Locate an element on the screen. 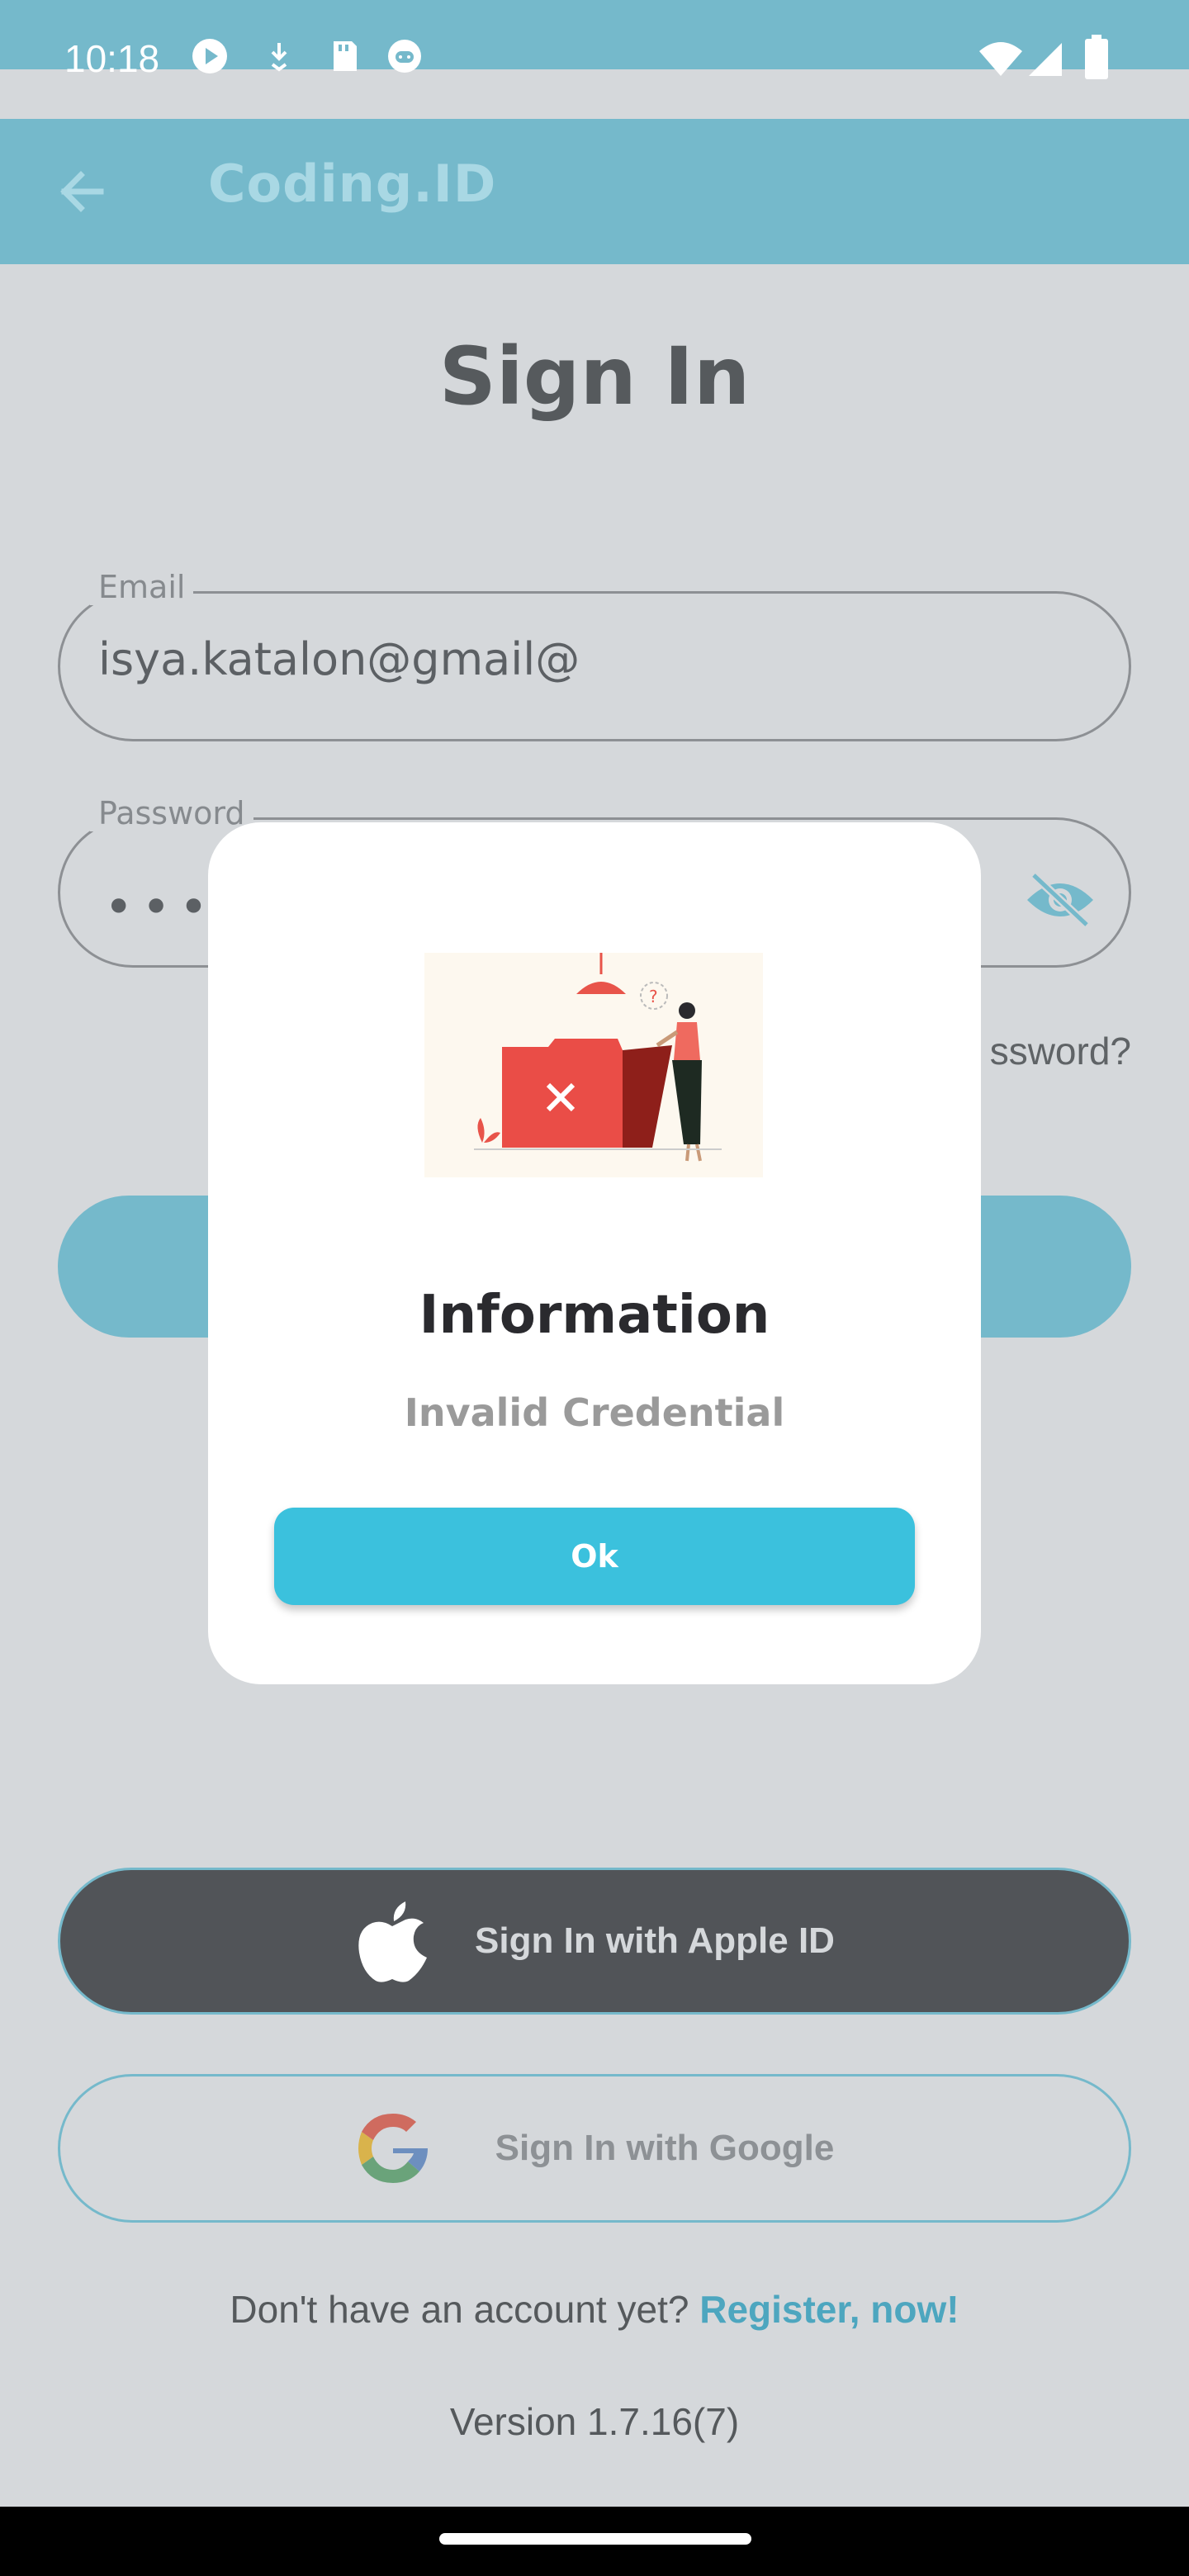  battery-icon is located at coordinates (1096, 57).